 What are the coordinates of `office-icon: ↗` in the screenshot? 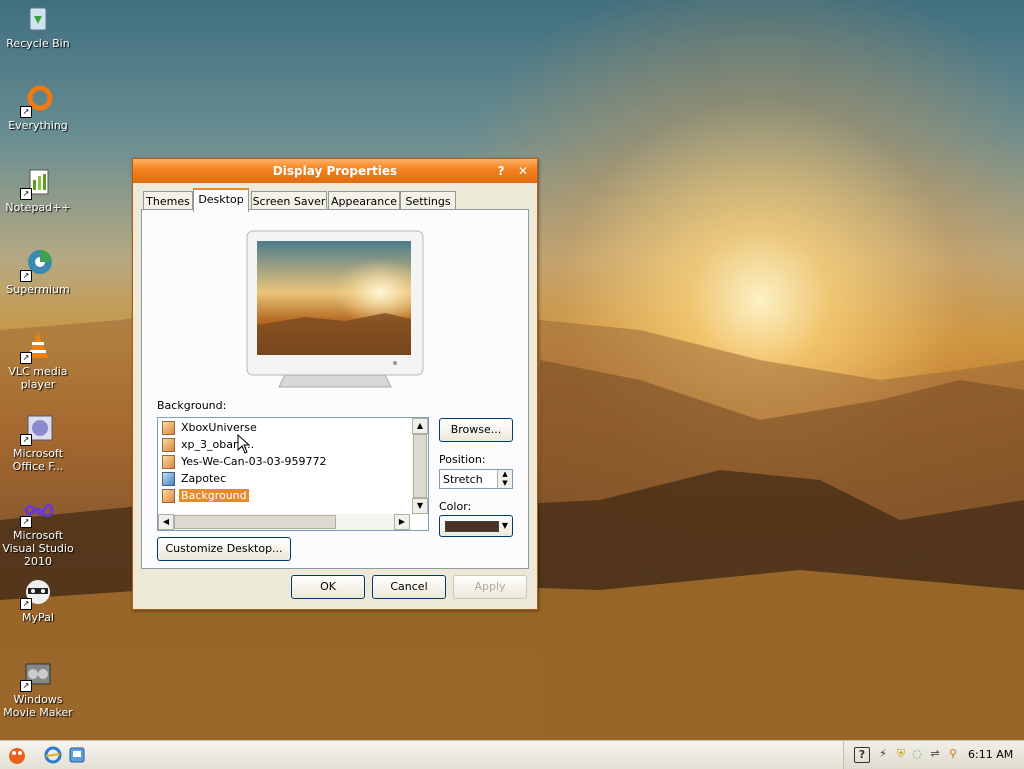 It's located at (37, 429).